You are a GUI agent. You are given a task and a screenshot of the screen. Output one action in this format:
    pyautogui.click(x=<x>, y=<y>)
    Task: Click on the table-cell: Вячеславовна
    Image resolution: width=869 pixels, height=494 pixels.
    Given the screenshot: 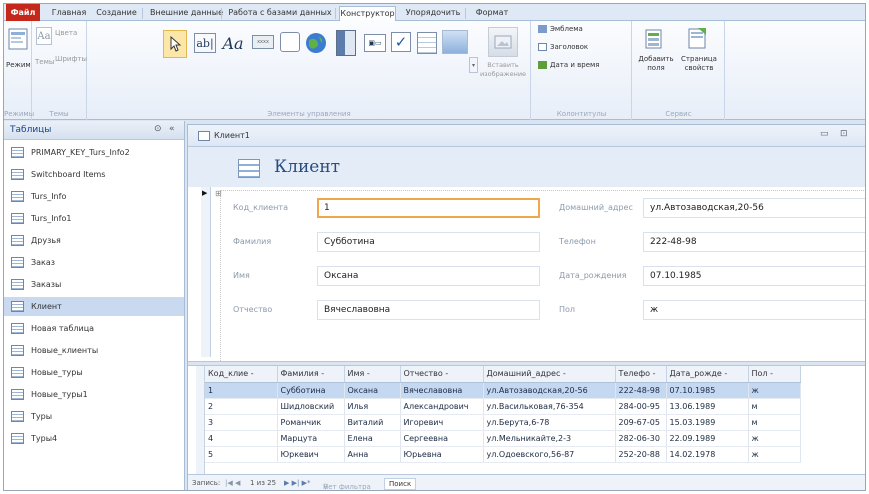 What is the action you would take?
    pyautogui.click(x=442, y=390)
    